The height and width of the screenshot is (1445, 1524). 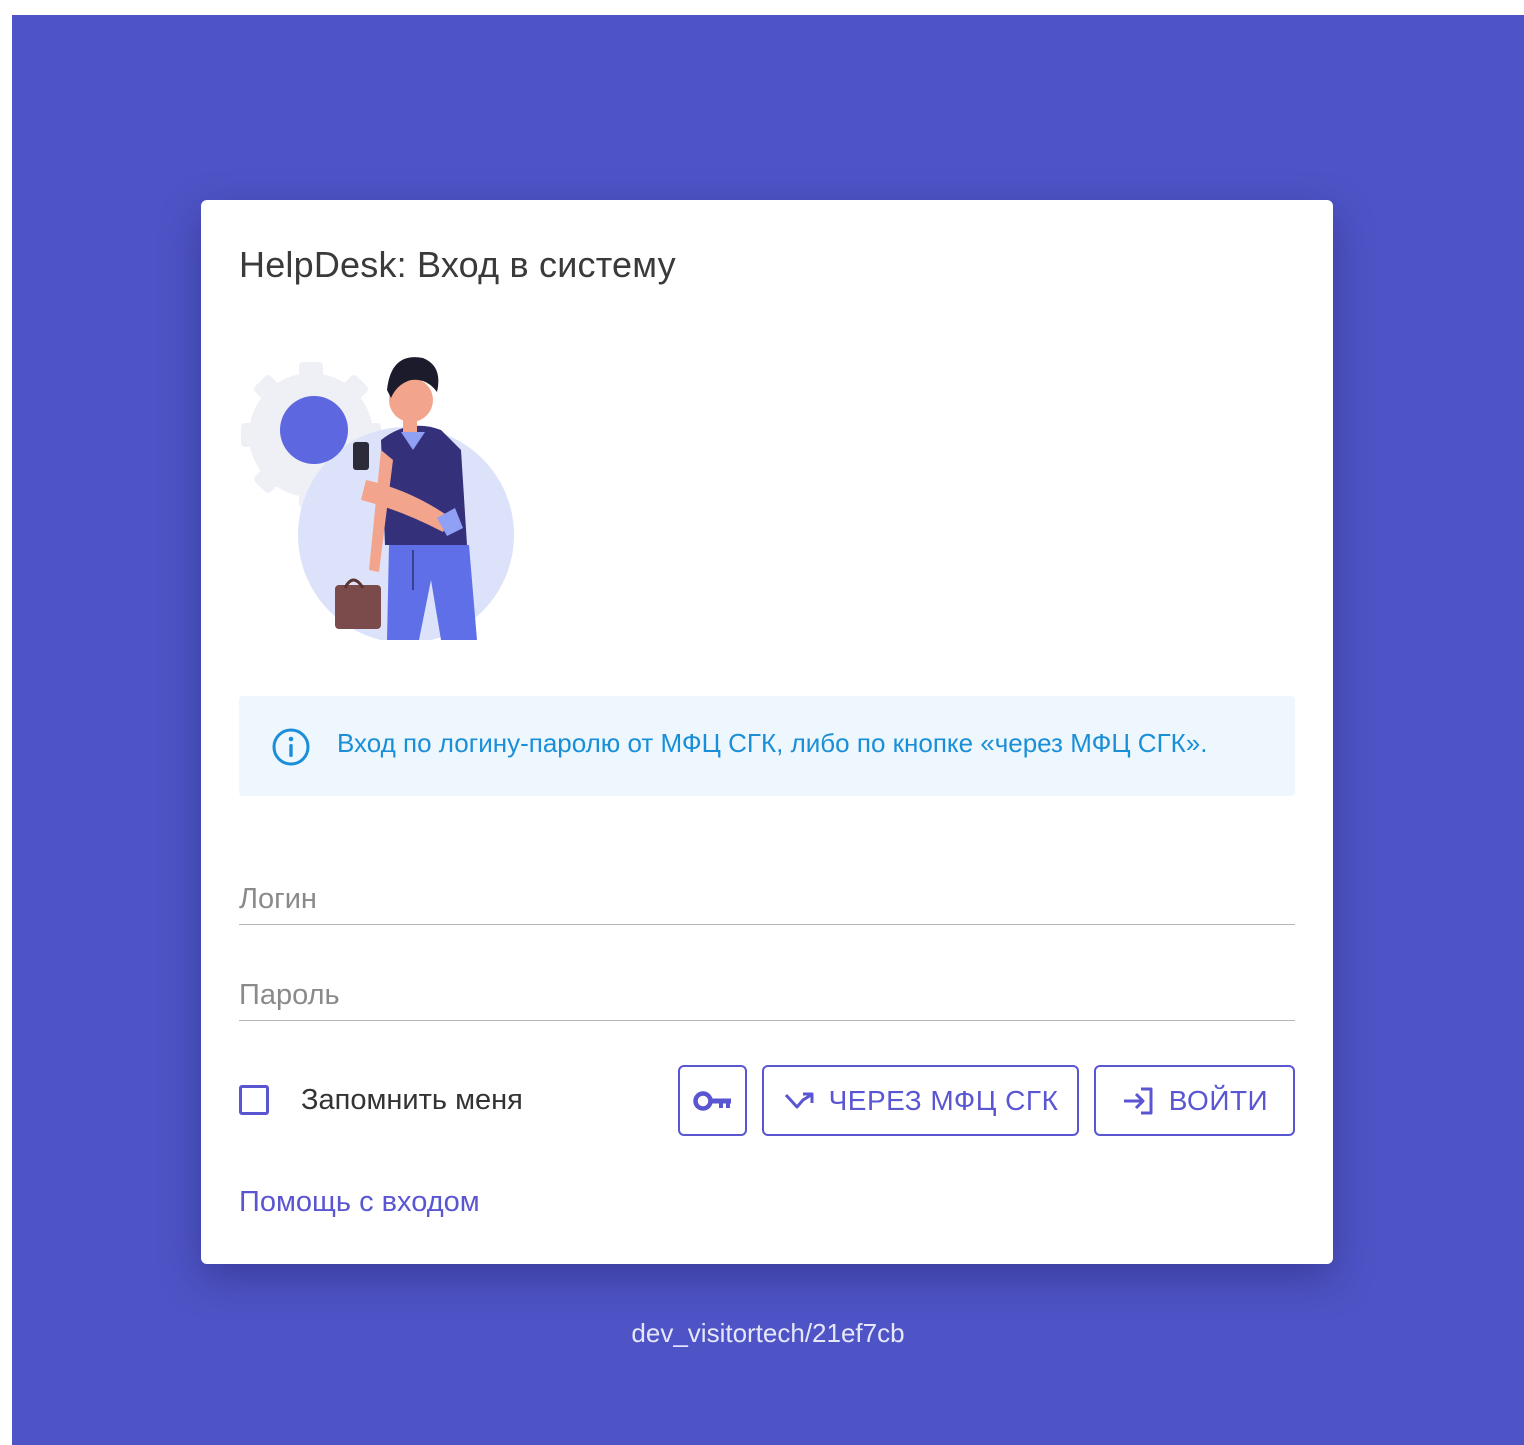 What do you see at coordinates (767, 899) in the screenshot?
I see `login-input` at bounding box center [767, 899].